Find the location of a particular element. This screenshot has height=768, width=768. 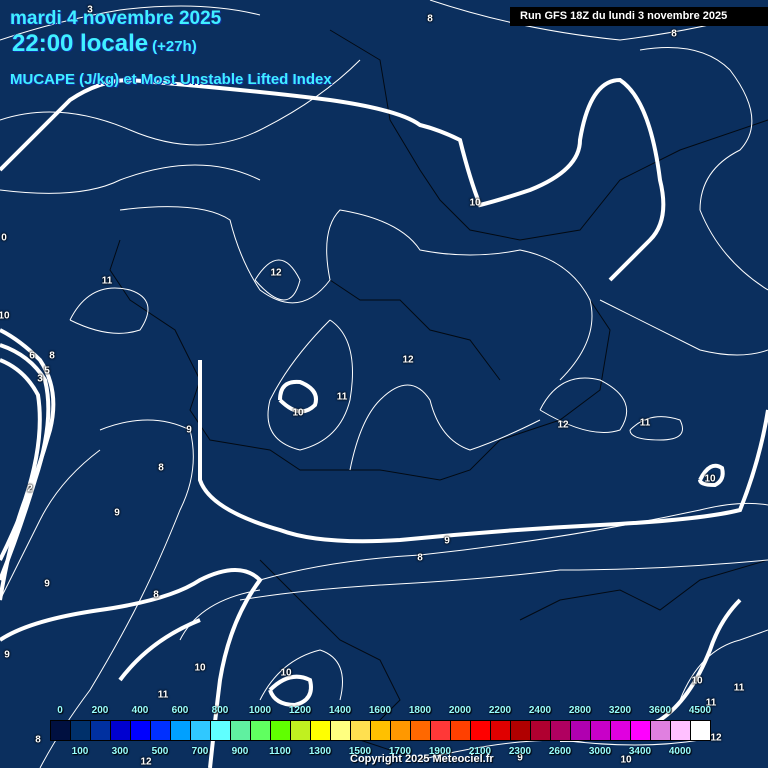

colorbar-label: 100 is located at coordinates (80, 751).